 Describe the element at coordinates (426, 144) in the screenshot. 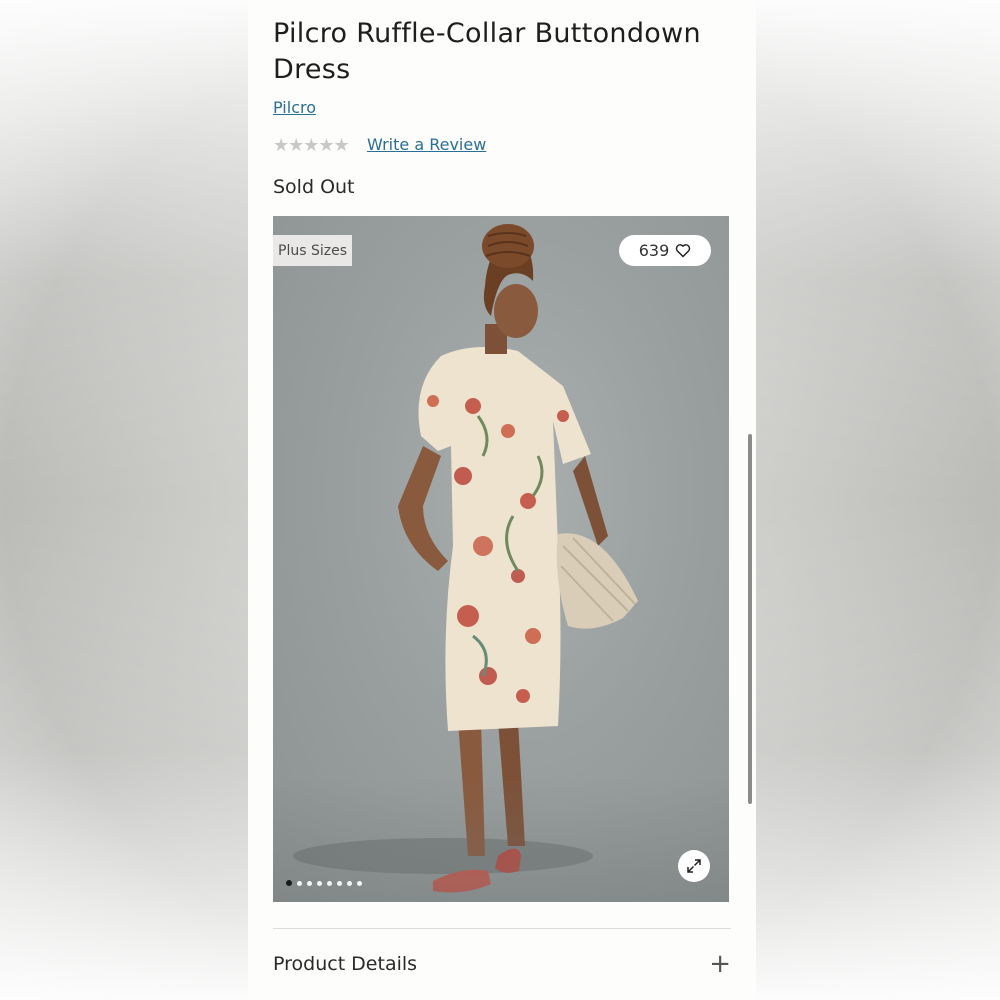

I see `write-review-link: Write a Review` at that location.